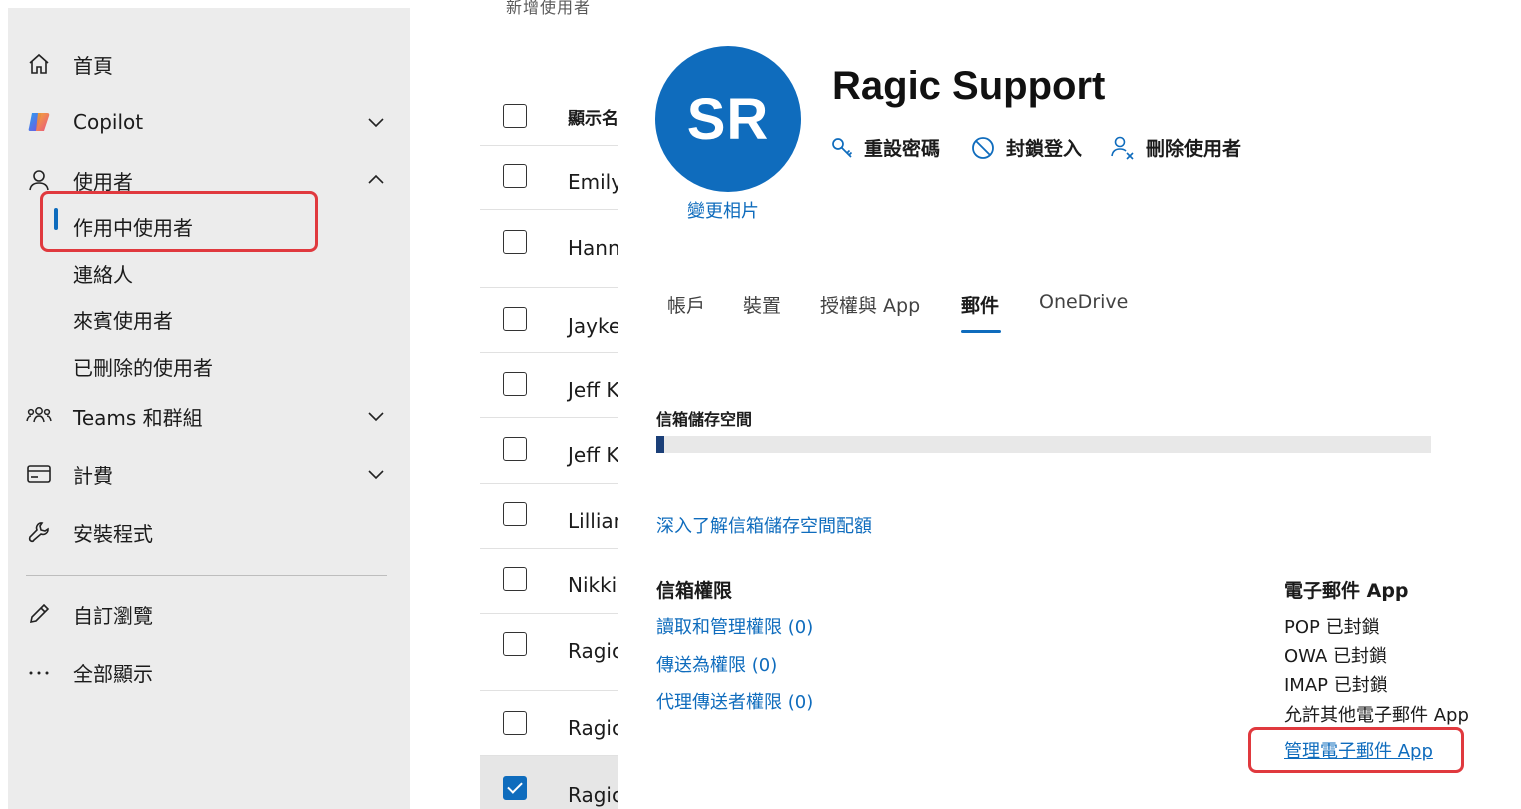 The width and height of the screenshot is (1521, 809). Describe the element at coordinates (108, 122) in the screenshot. I see `sidebar-item-label: Copilot` at that location.